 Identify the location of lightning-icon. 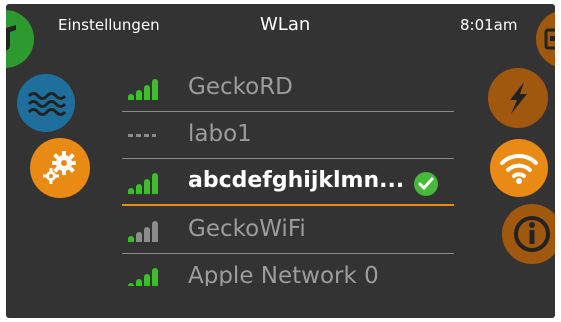
(518, 98).